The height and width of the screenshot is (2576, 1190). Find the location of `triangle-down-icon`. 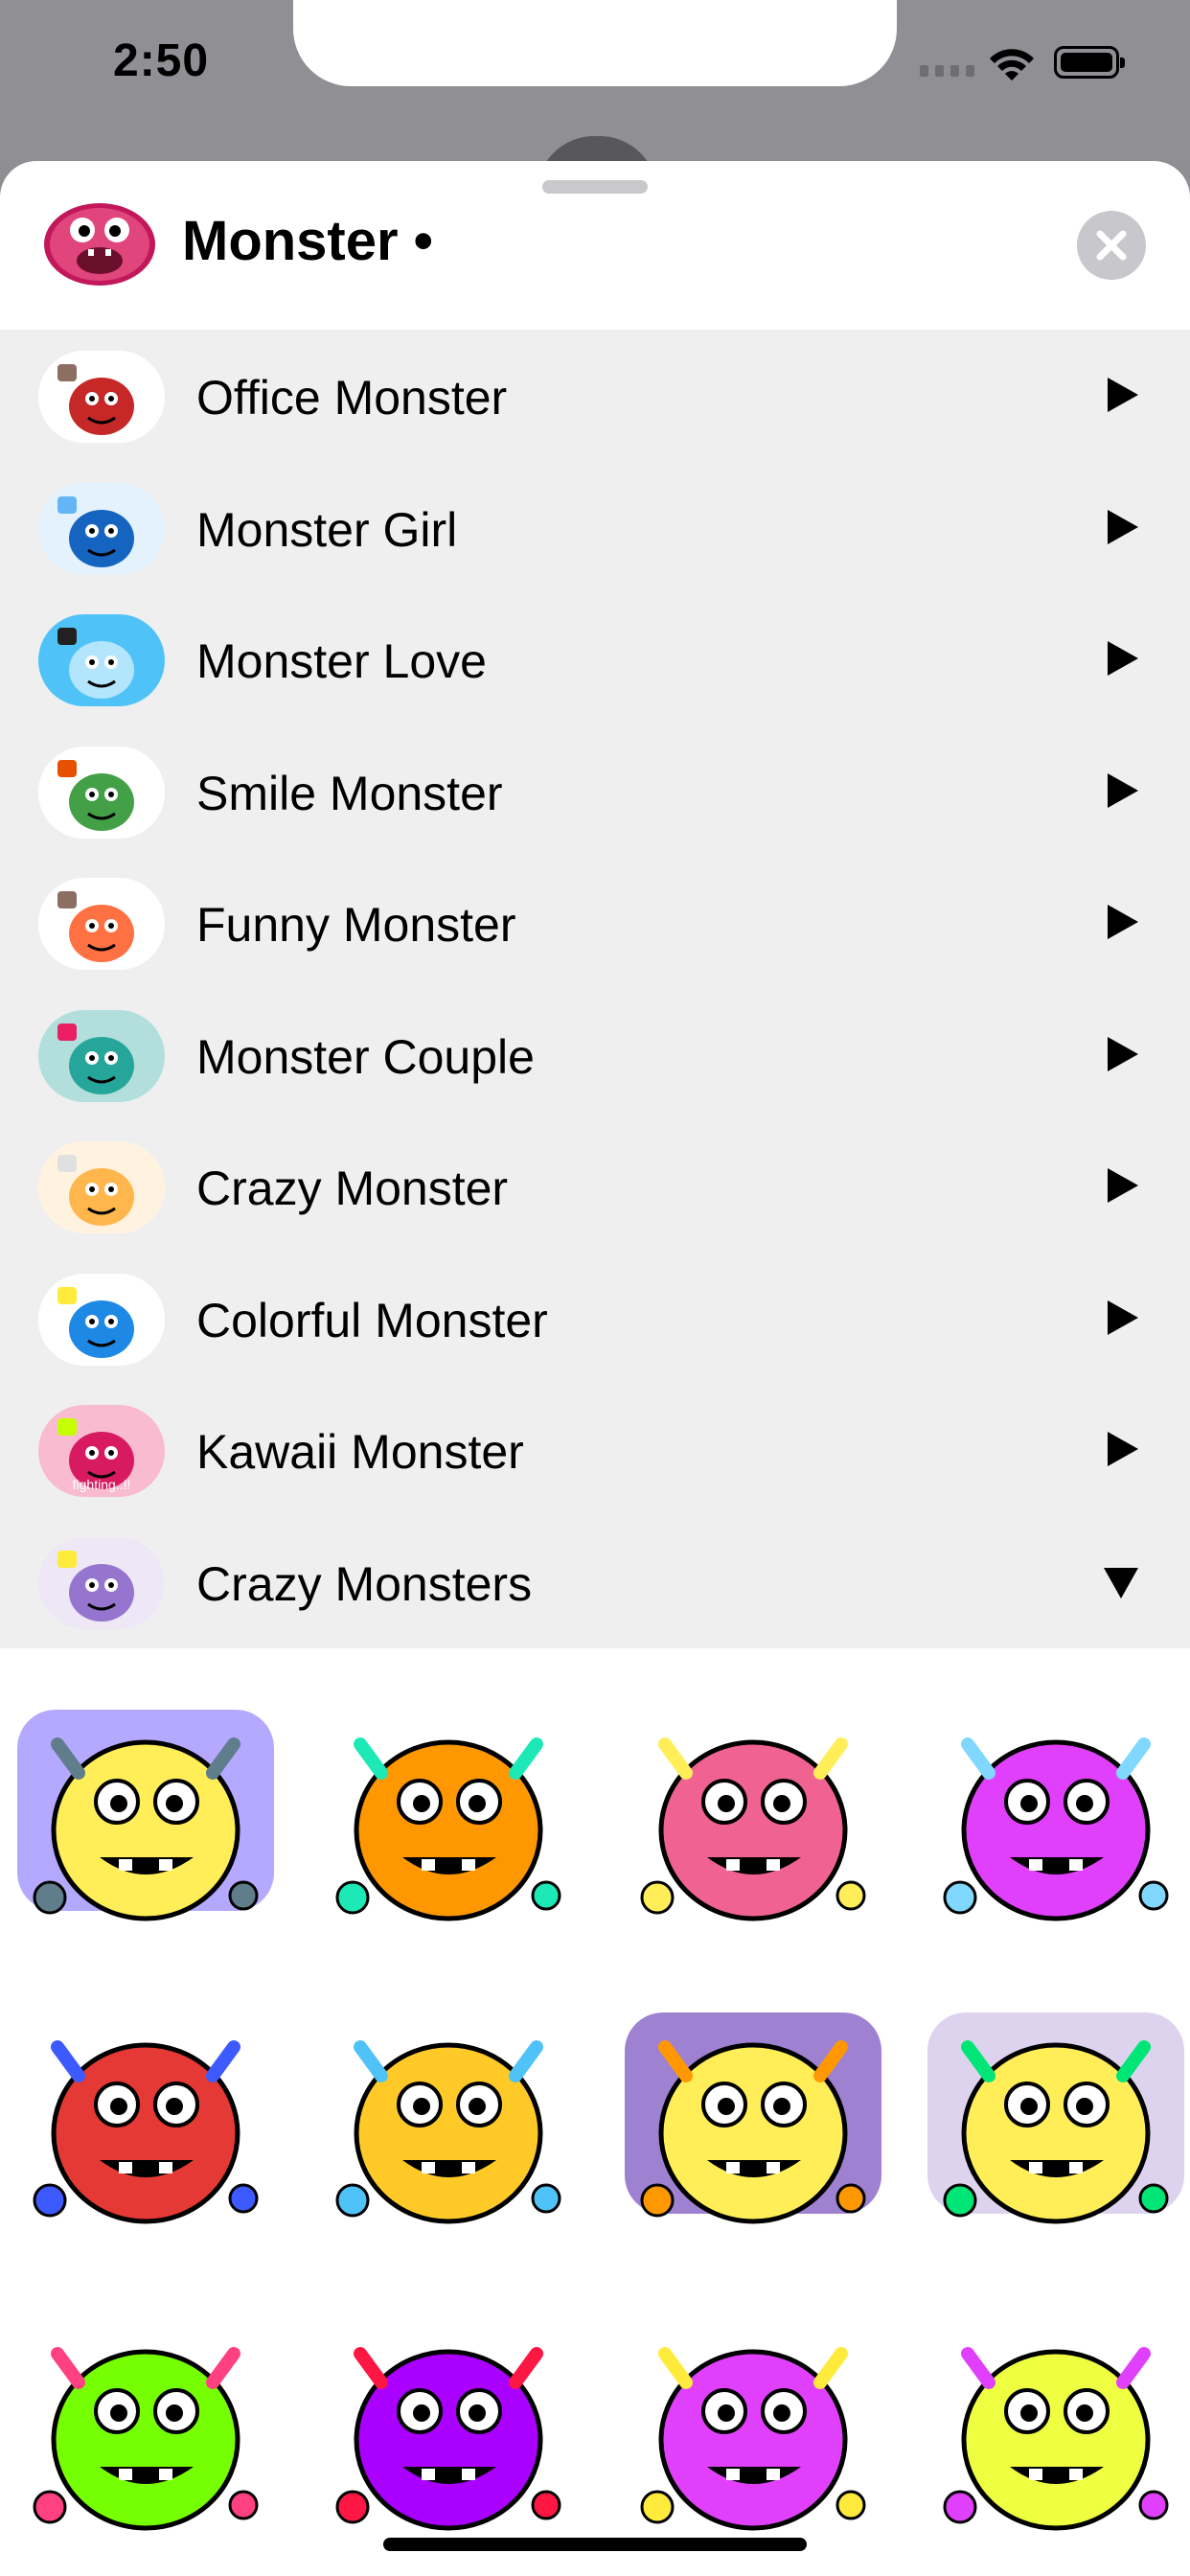

triangle-down-icon is located at coordinates (1121, 1581).